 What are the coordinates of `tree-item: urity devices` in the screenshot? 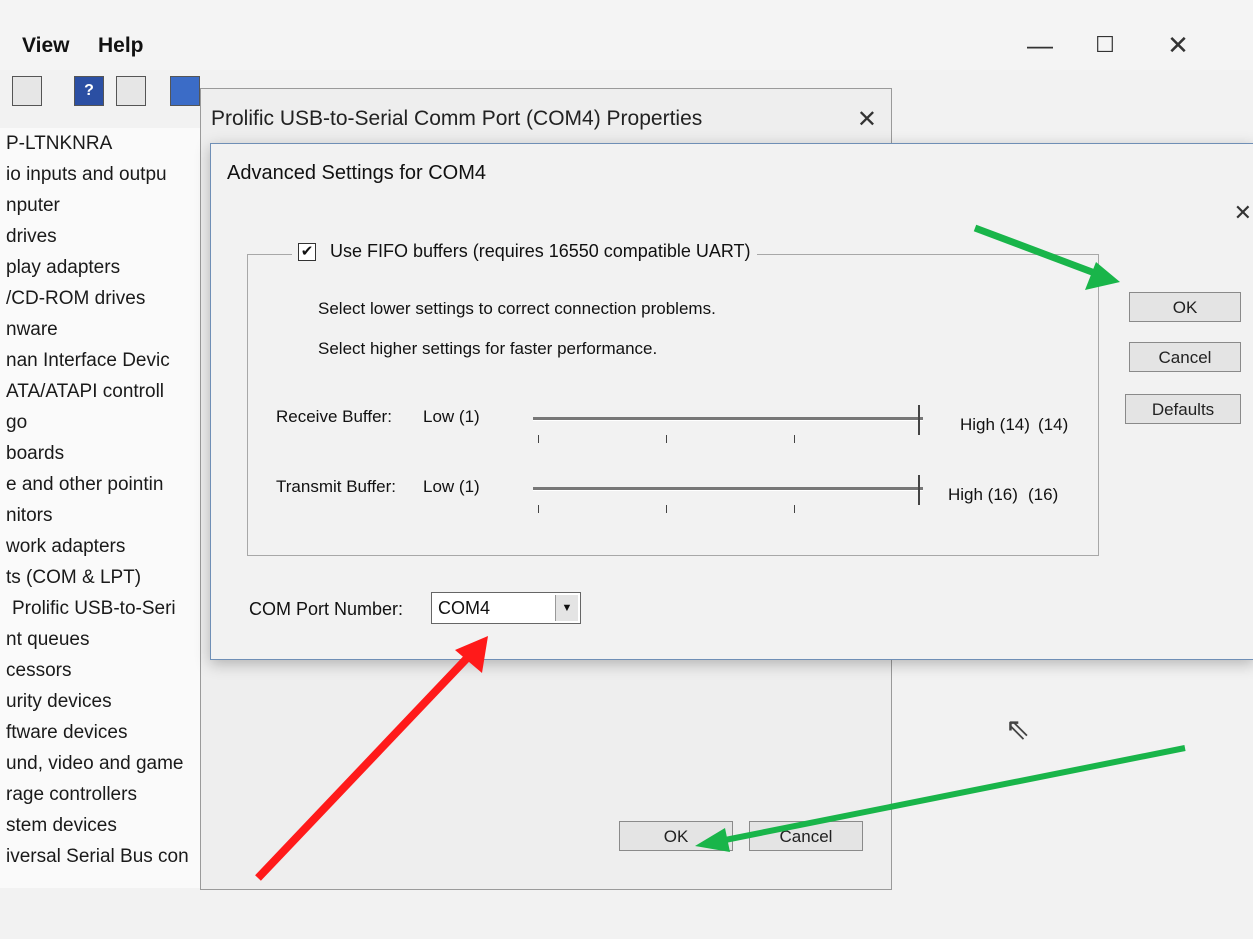 It's located at (102, 701).